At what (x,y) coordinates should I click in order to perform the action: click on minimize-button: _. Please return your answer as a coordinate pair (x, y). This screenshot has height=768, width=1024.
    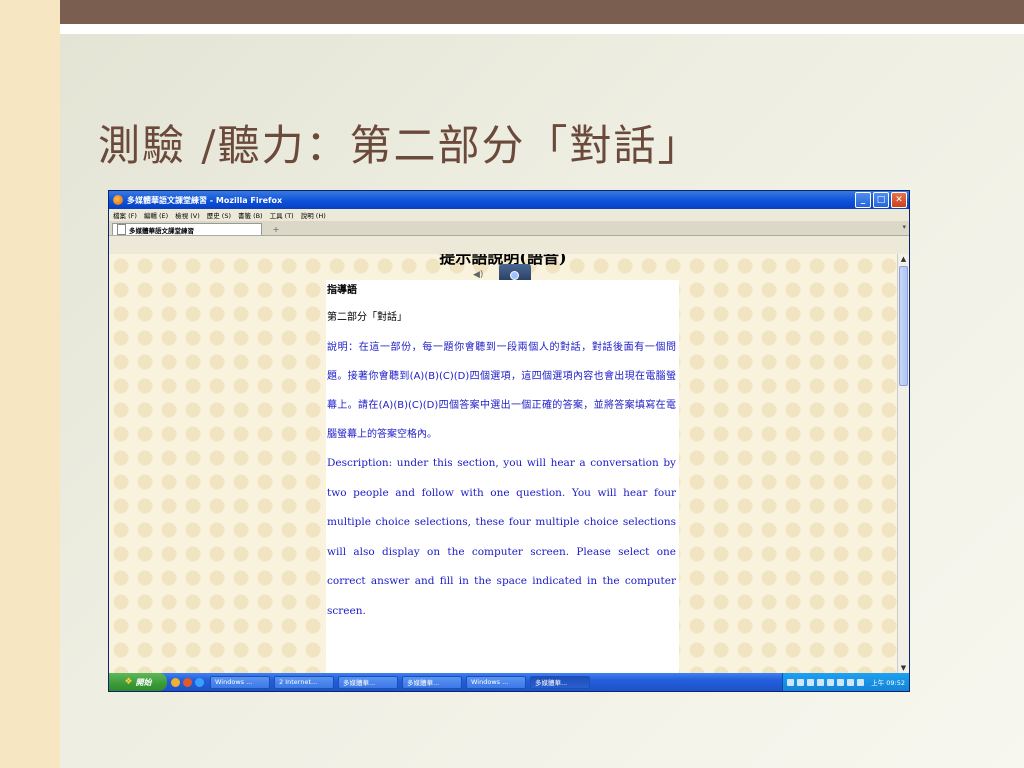
    Looking at the image, I should click on (863, 200).